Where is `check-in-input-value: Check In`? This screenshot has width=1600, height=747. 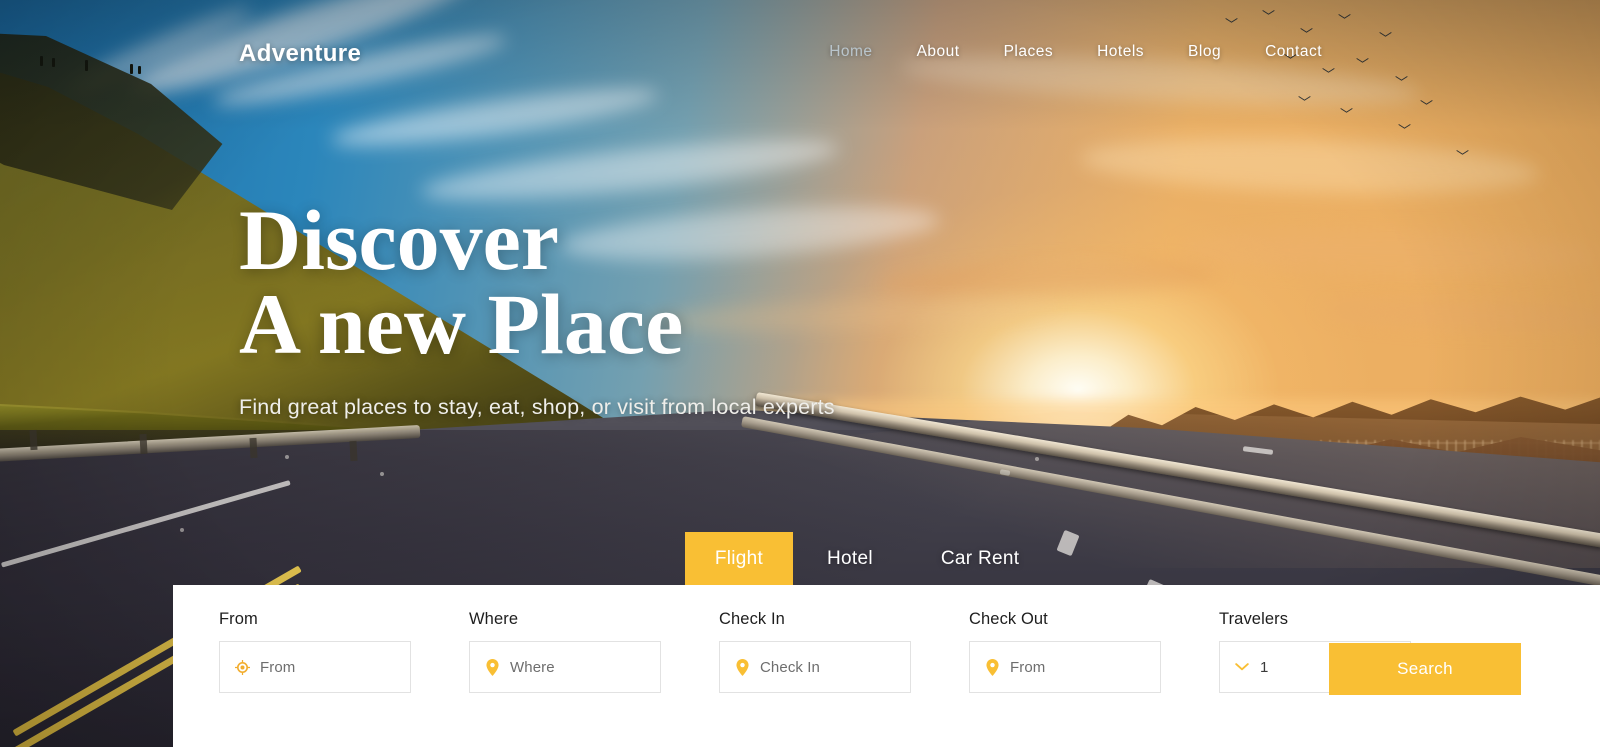
check-in-input-value: Check In is located at coordinates (790, 667).